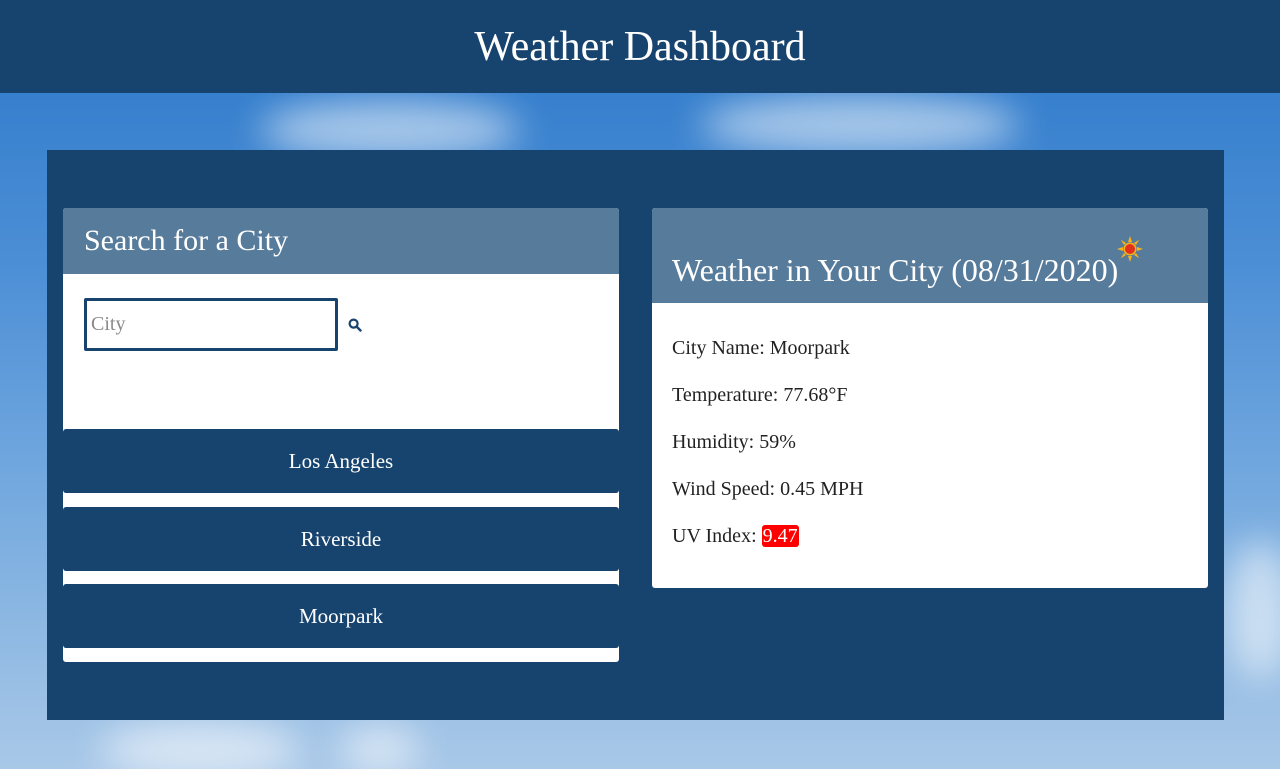 This screenshot has width=1280, height=769. What do you see at coordinates (717, 536) in the screenshot?
I see `uv-index-label: UV Index:` at bounding box center [717, 536].